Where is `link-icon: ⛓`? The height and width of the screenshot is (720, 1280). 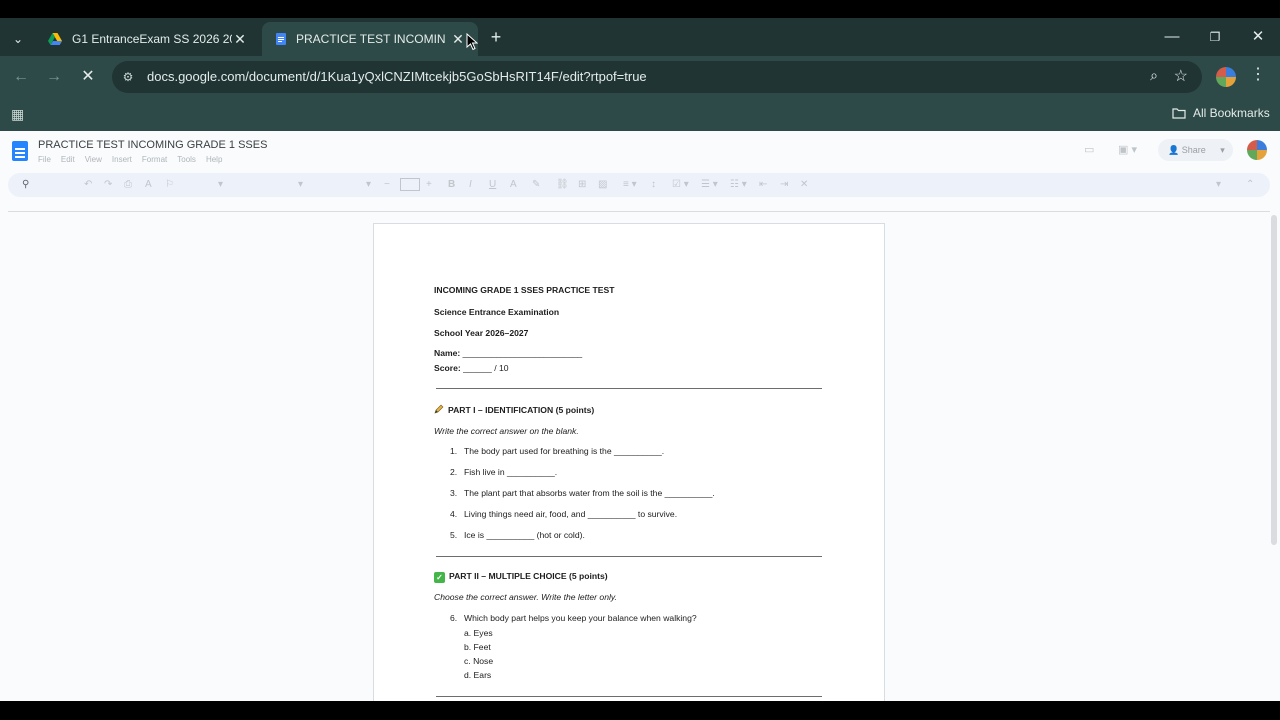 link-icon: ⛓ is located at coordinates (562, 185).